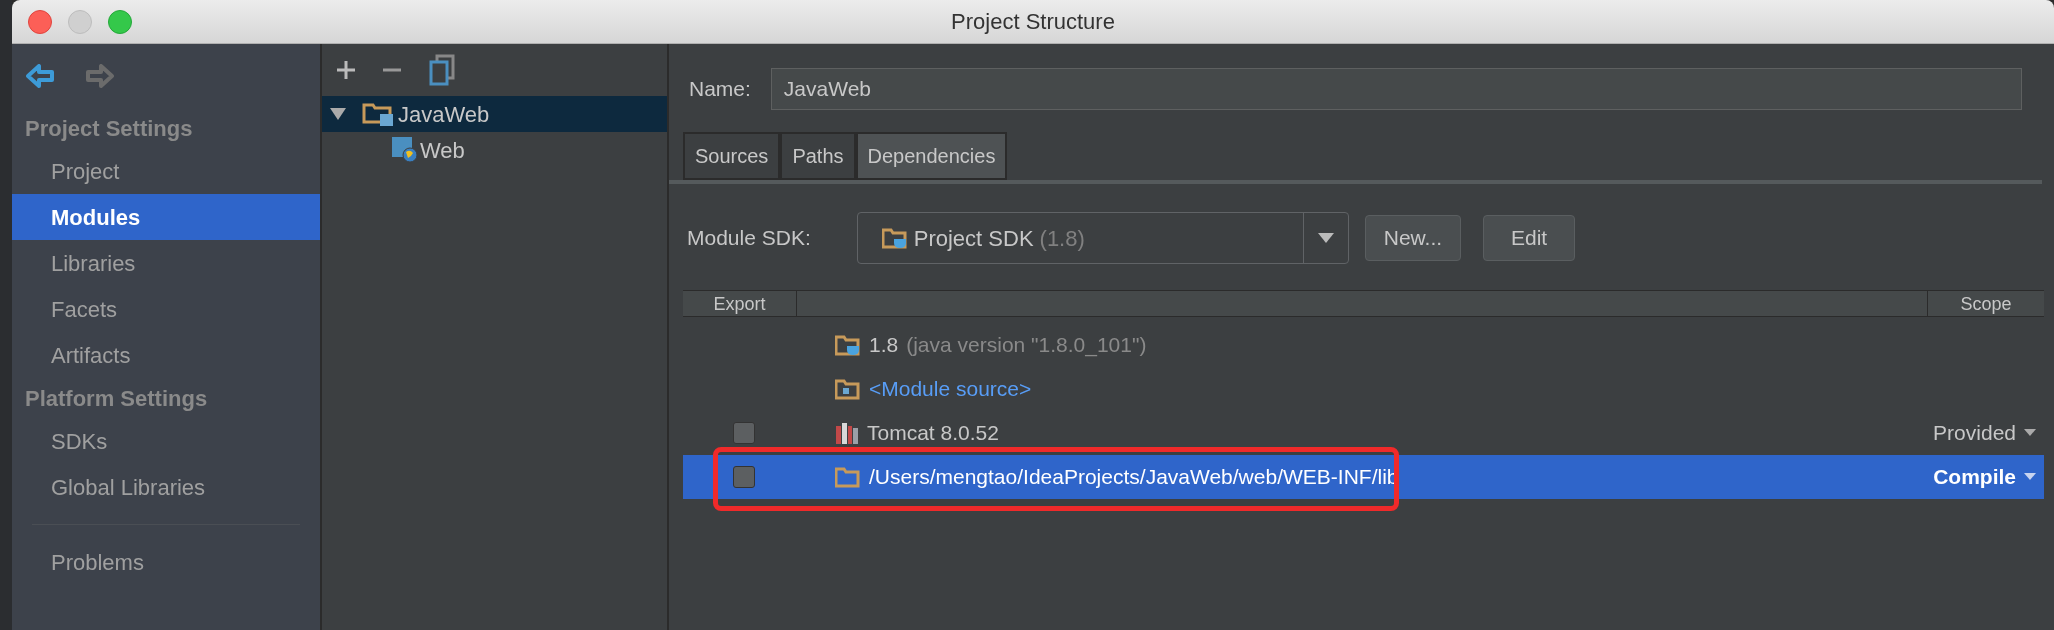 The image size is (2054, 630). I want to click on close-button, so click(40, 22).